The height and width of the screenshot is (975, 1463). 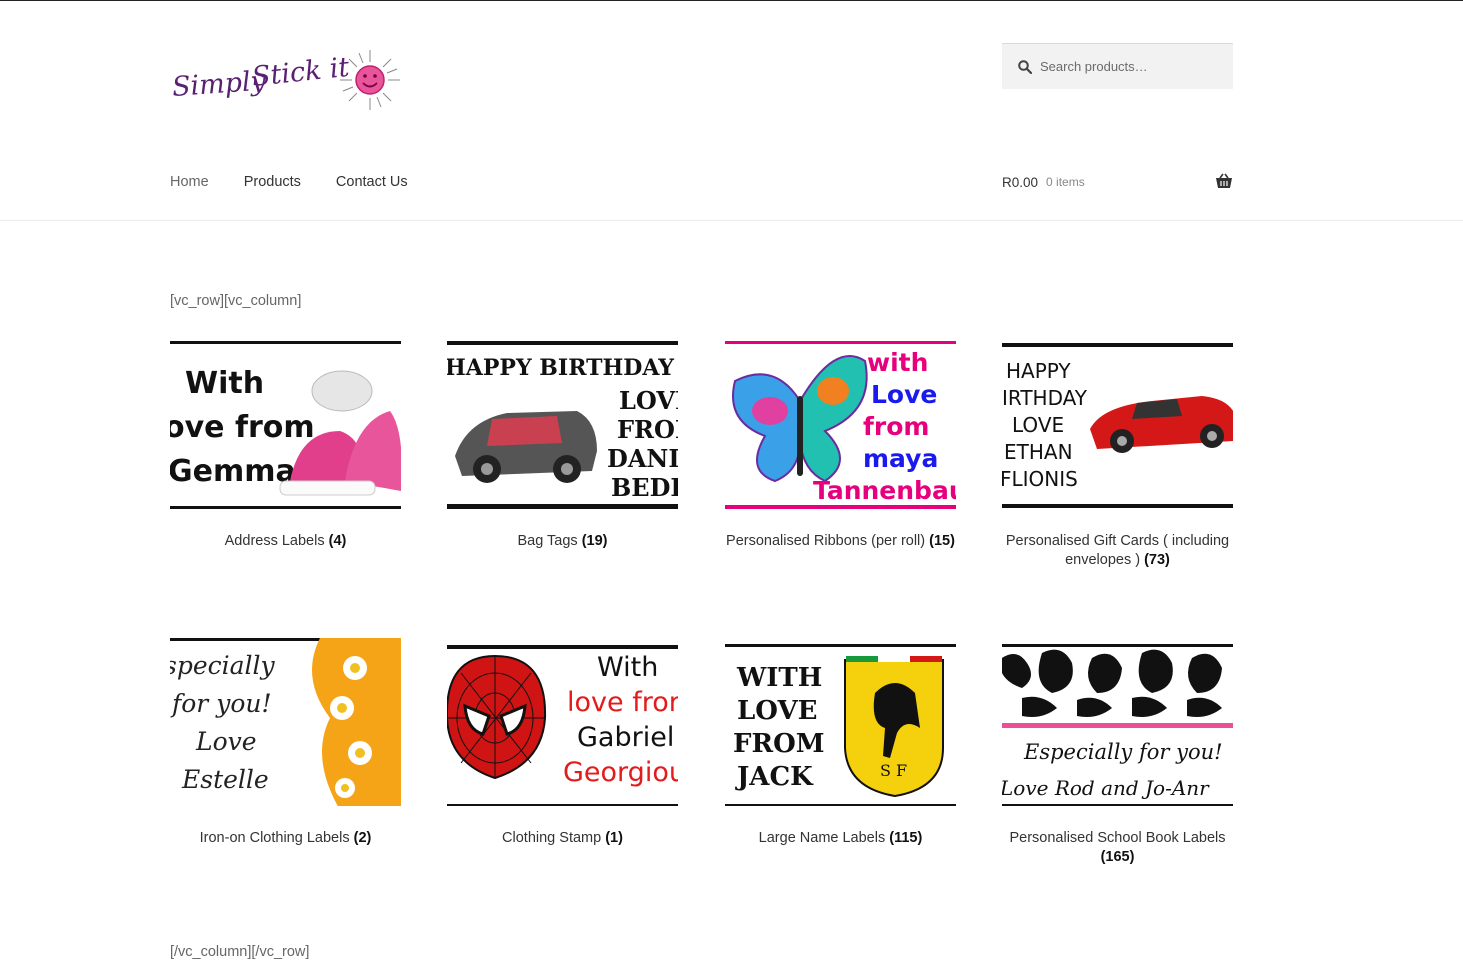 I want to click on shortcode-open-text: [vc_row][vc_column], so click(x=236, y=301).